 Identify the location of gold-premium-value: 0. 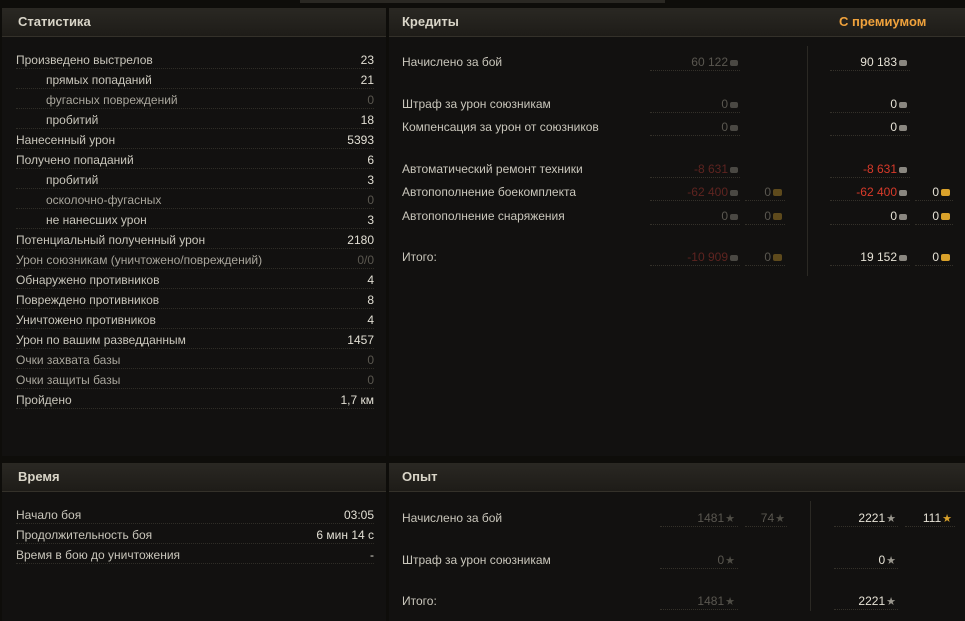
(941, 216).